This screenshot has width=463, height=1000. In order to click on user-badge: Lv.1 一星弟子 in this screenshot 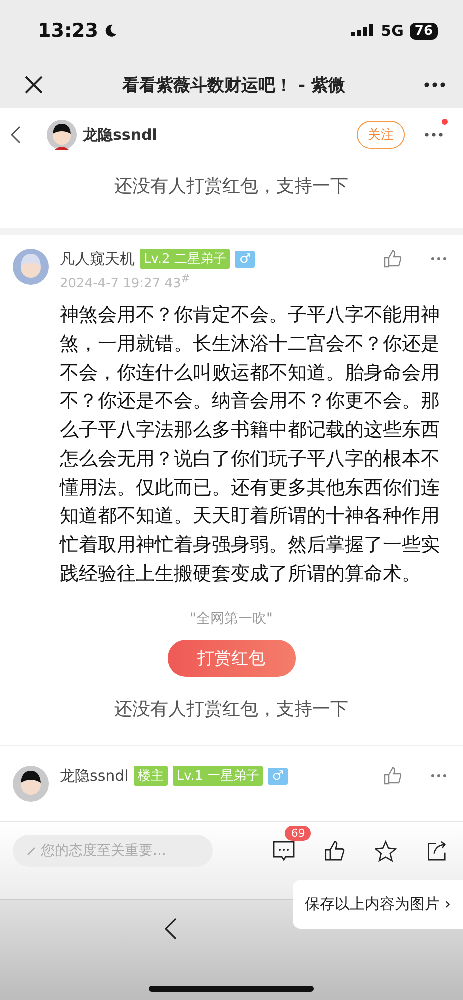, I will do `click(218, 776)`.